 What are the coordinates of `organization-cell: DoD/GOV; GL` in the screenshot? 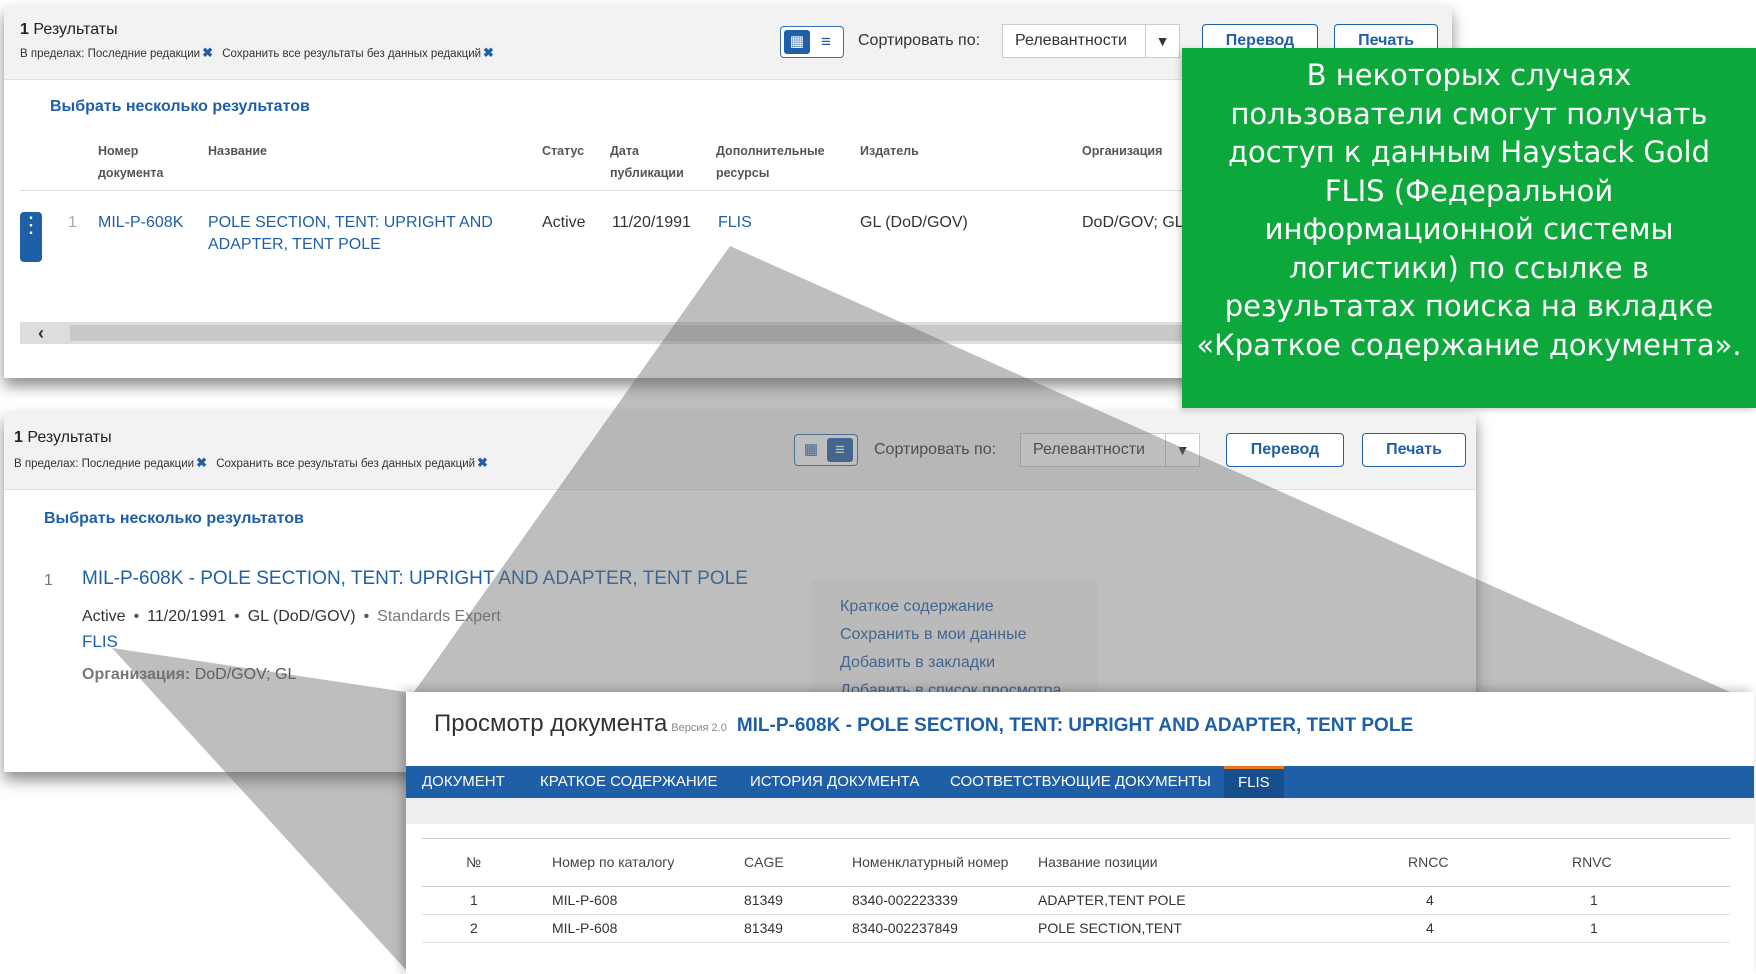 It's located at (1133, 222).